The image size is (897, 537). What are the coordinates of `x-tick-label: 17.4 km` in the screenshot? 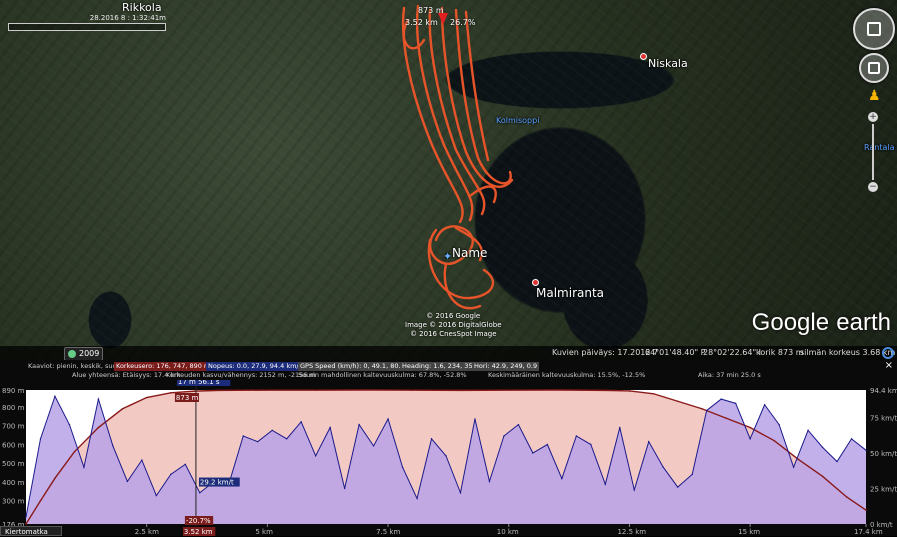 It's located at (868, 532).